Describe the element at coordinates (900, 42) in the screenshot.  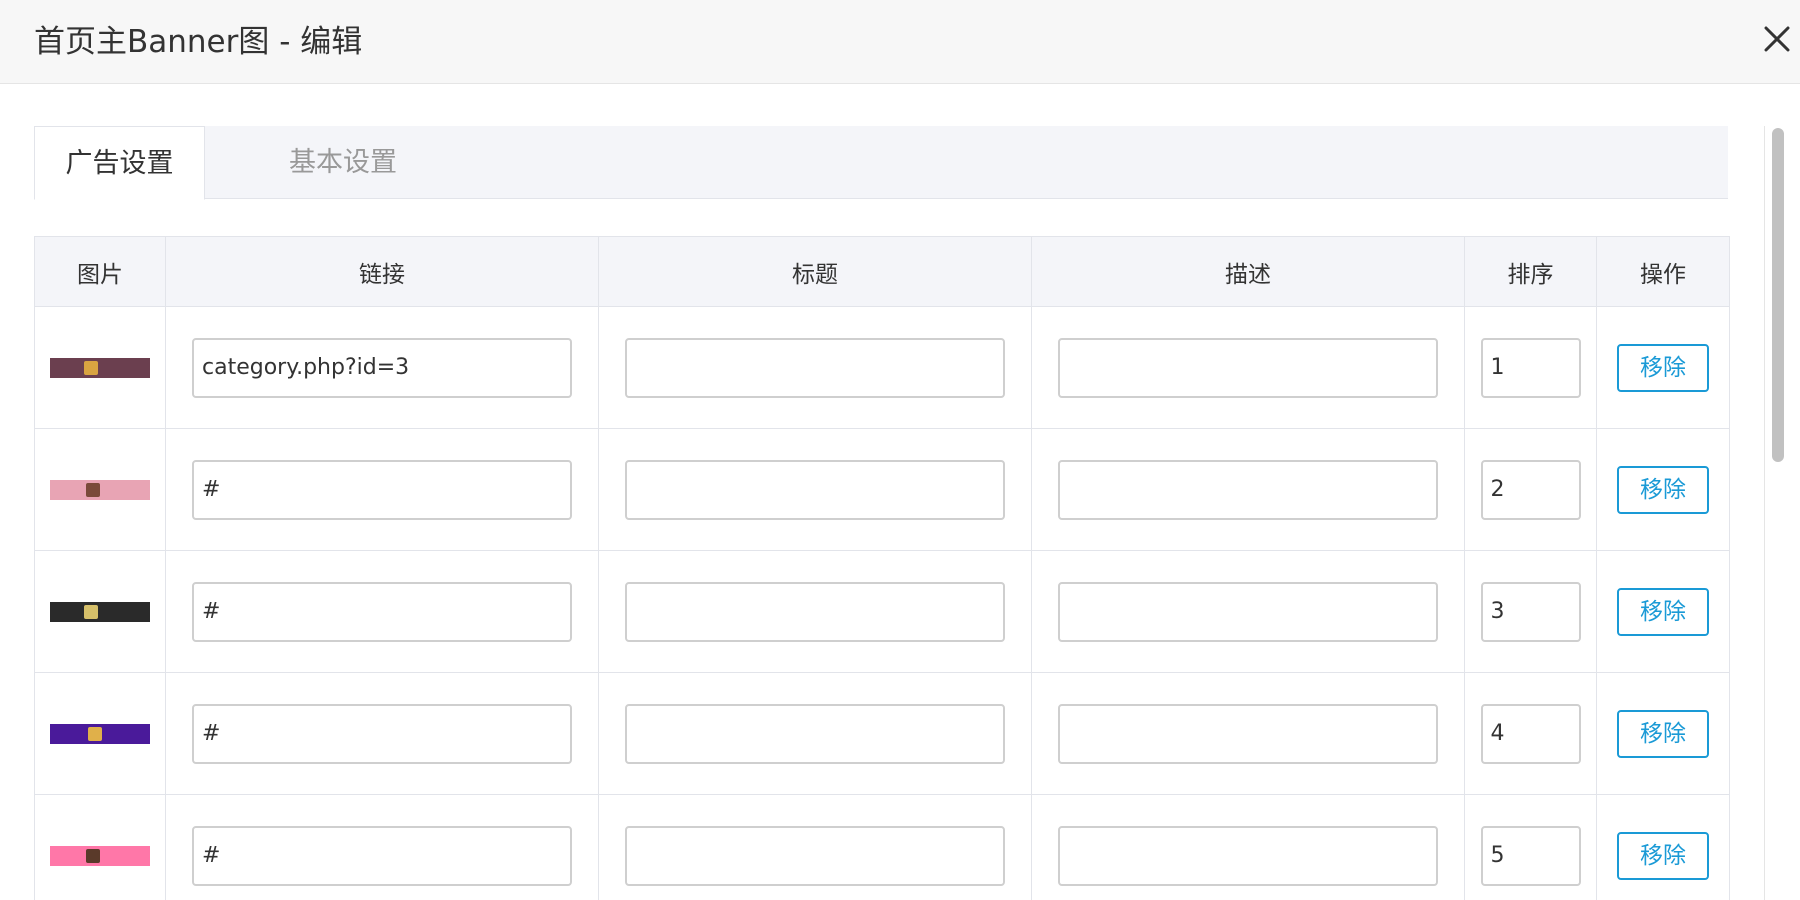
I see `dialog-header: 首页主Banner图 - 编辑` at that location.